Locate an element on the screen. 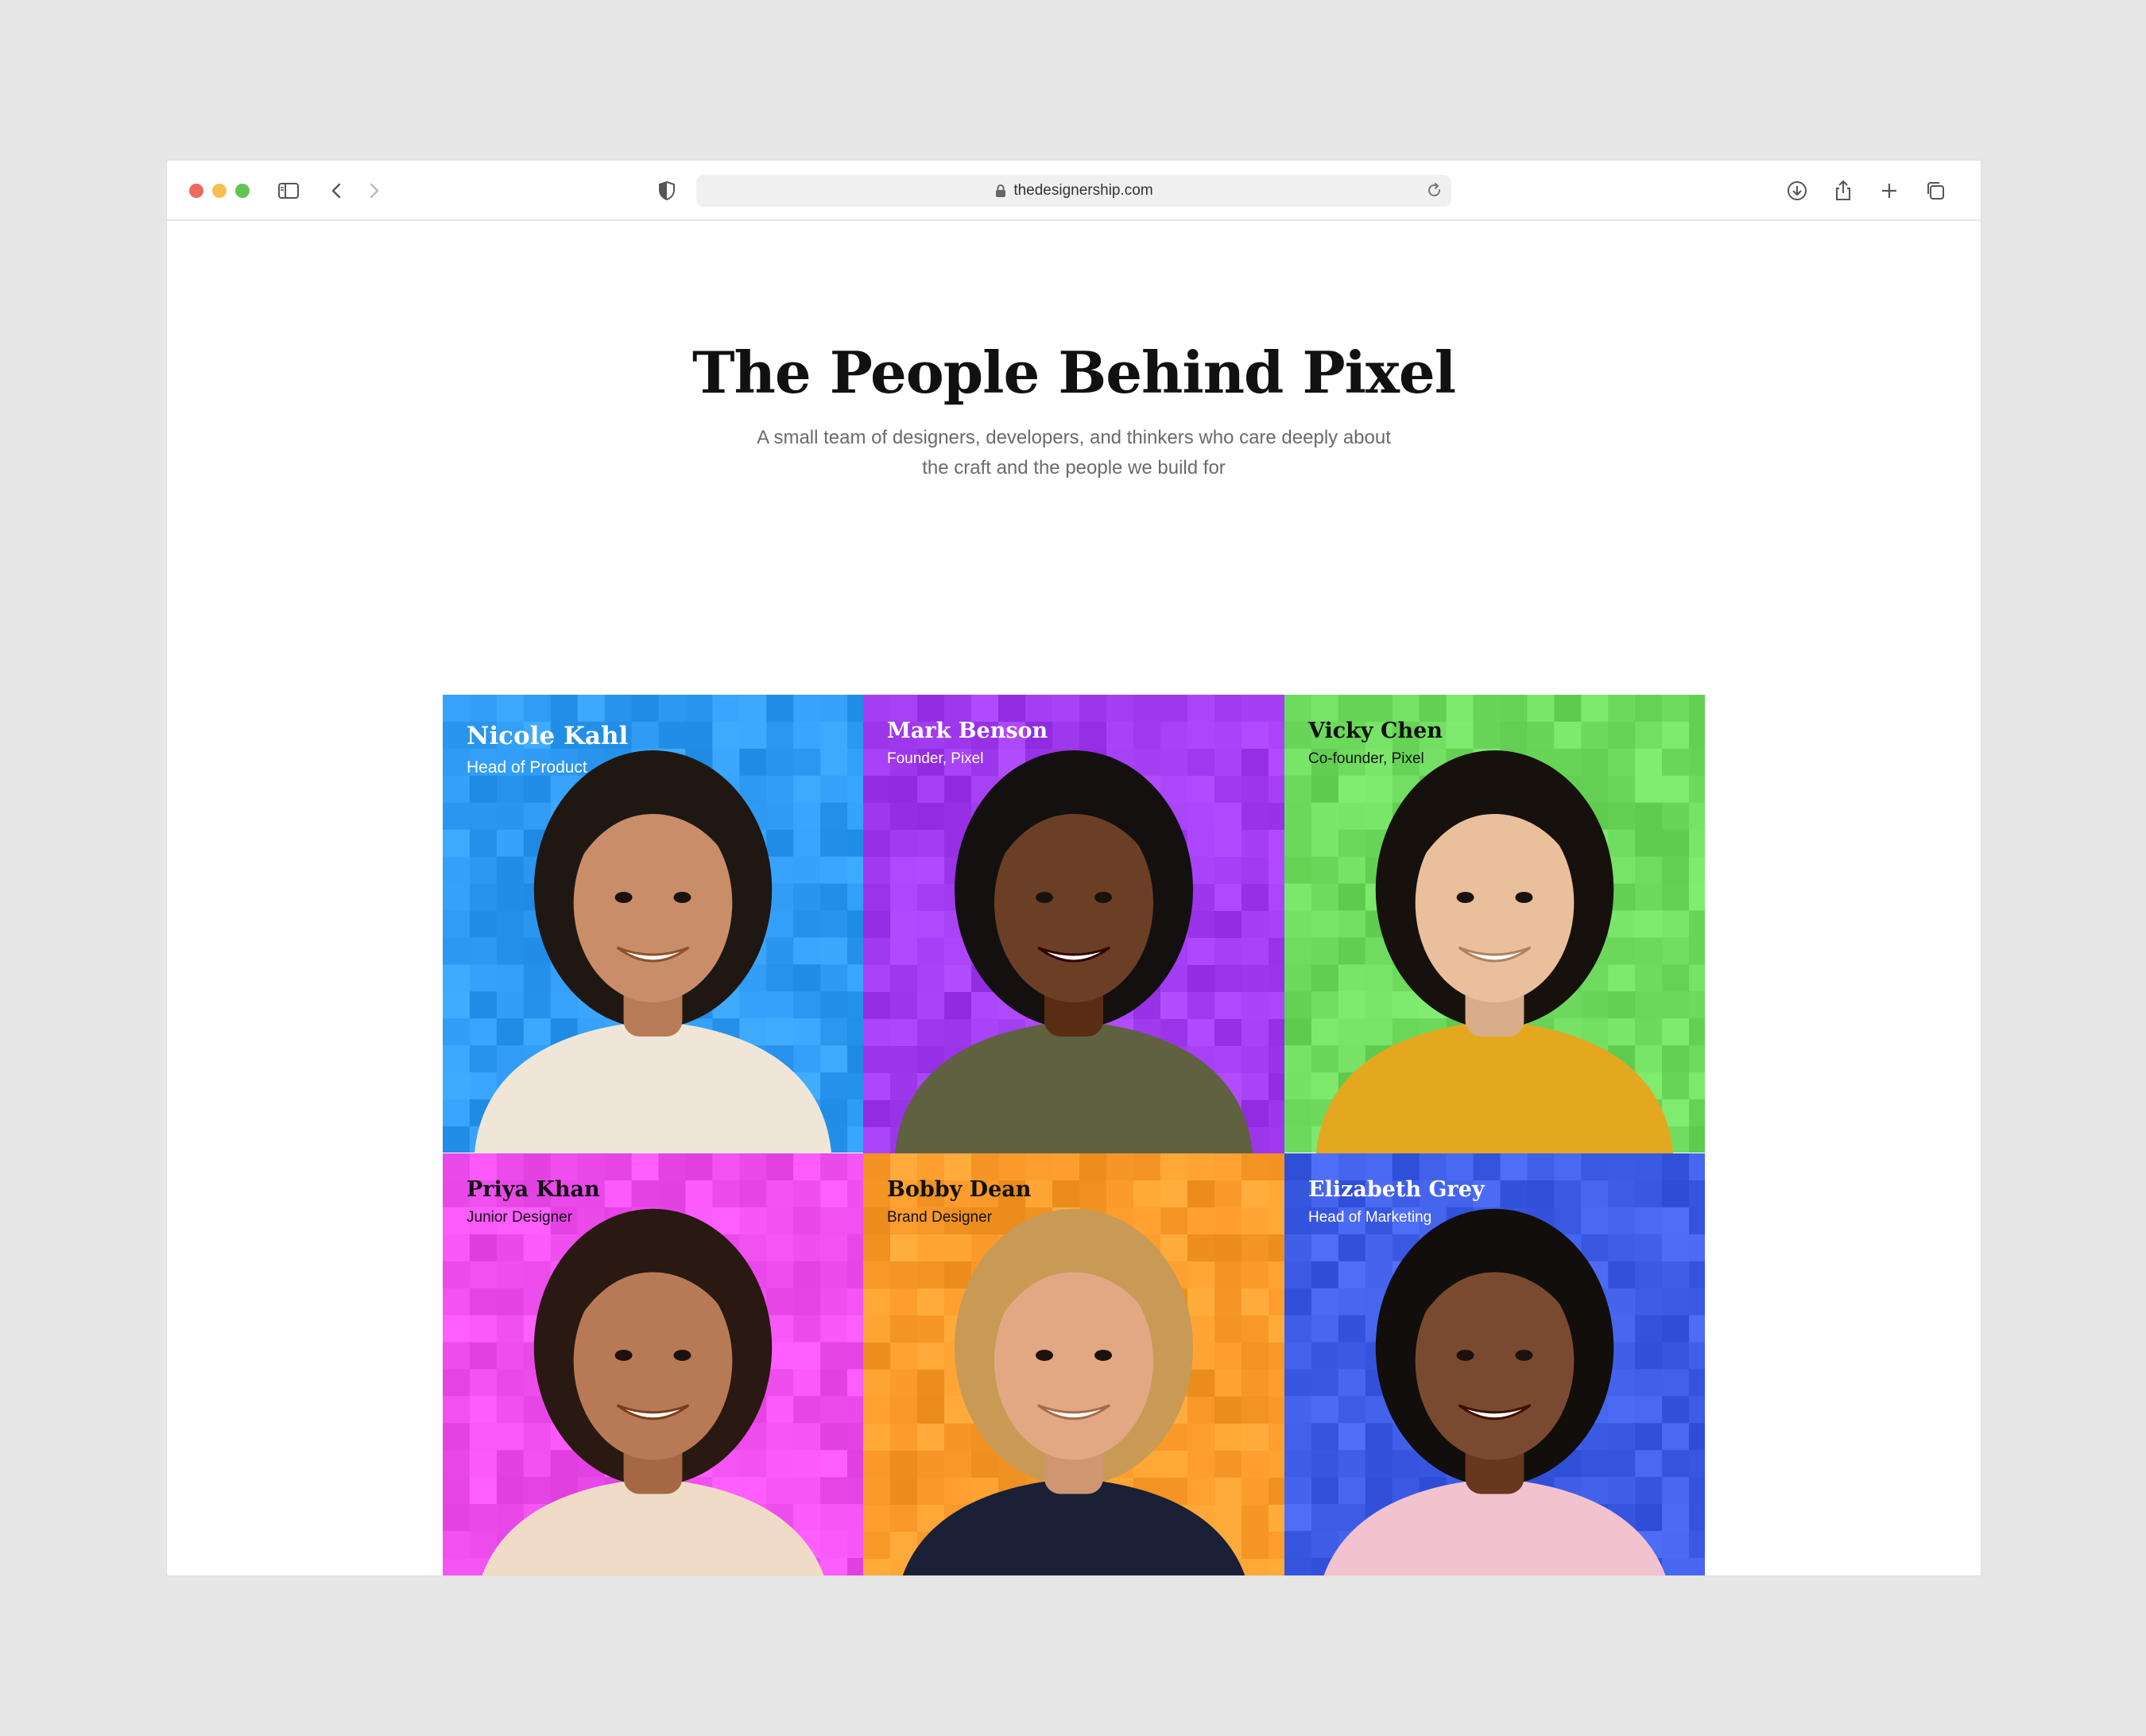 This screenshot has height=1736, width=2146. member-role: Junior Designer is located at coordinates (520, 1217).